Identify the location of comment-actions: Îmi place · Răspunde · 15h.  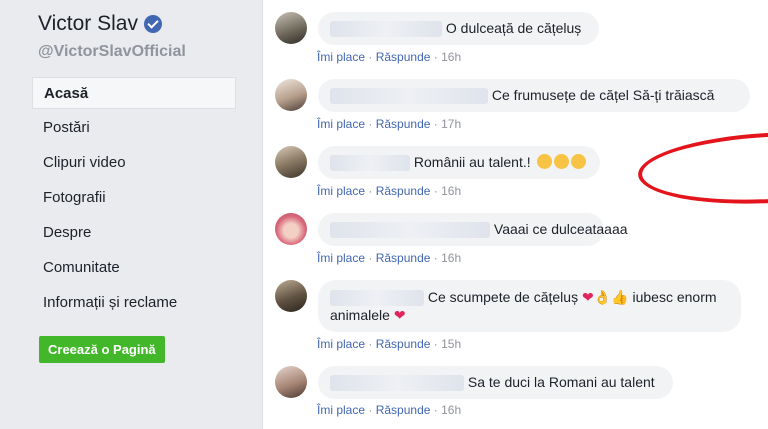
(389, 344).